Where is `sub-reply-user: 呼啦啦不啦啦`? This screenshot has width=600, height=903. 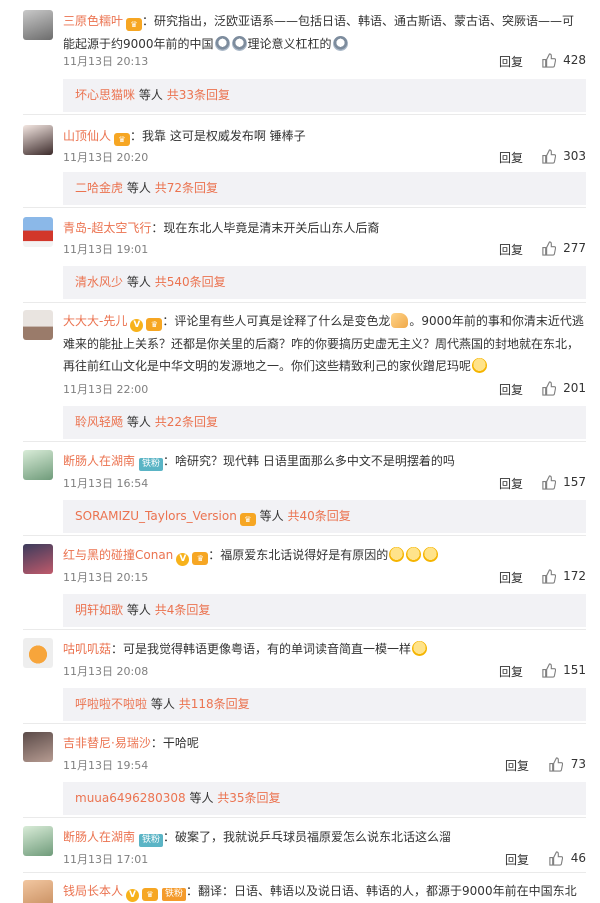 sub-reply-user: 呼啦啦不啦啦 is located at coordinates (111, 704).